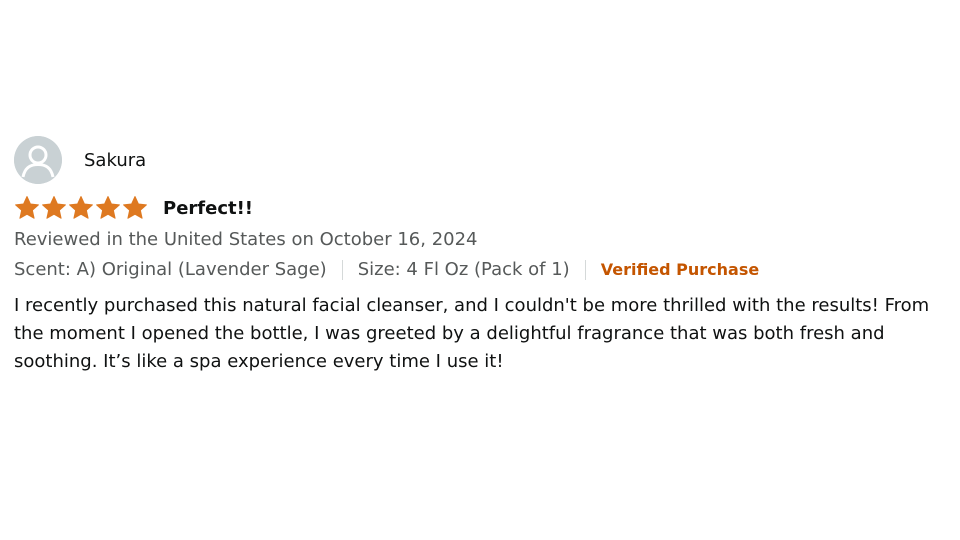  I want to click on user-silhouette-icon, so click(38, 160).